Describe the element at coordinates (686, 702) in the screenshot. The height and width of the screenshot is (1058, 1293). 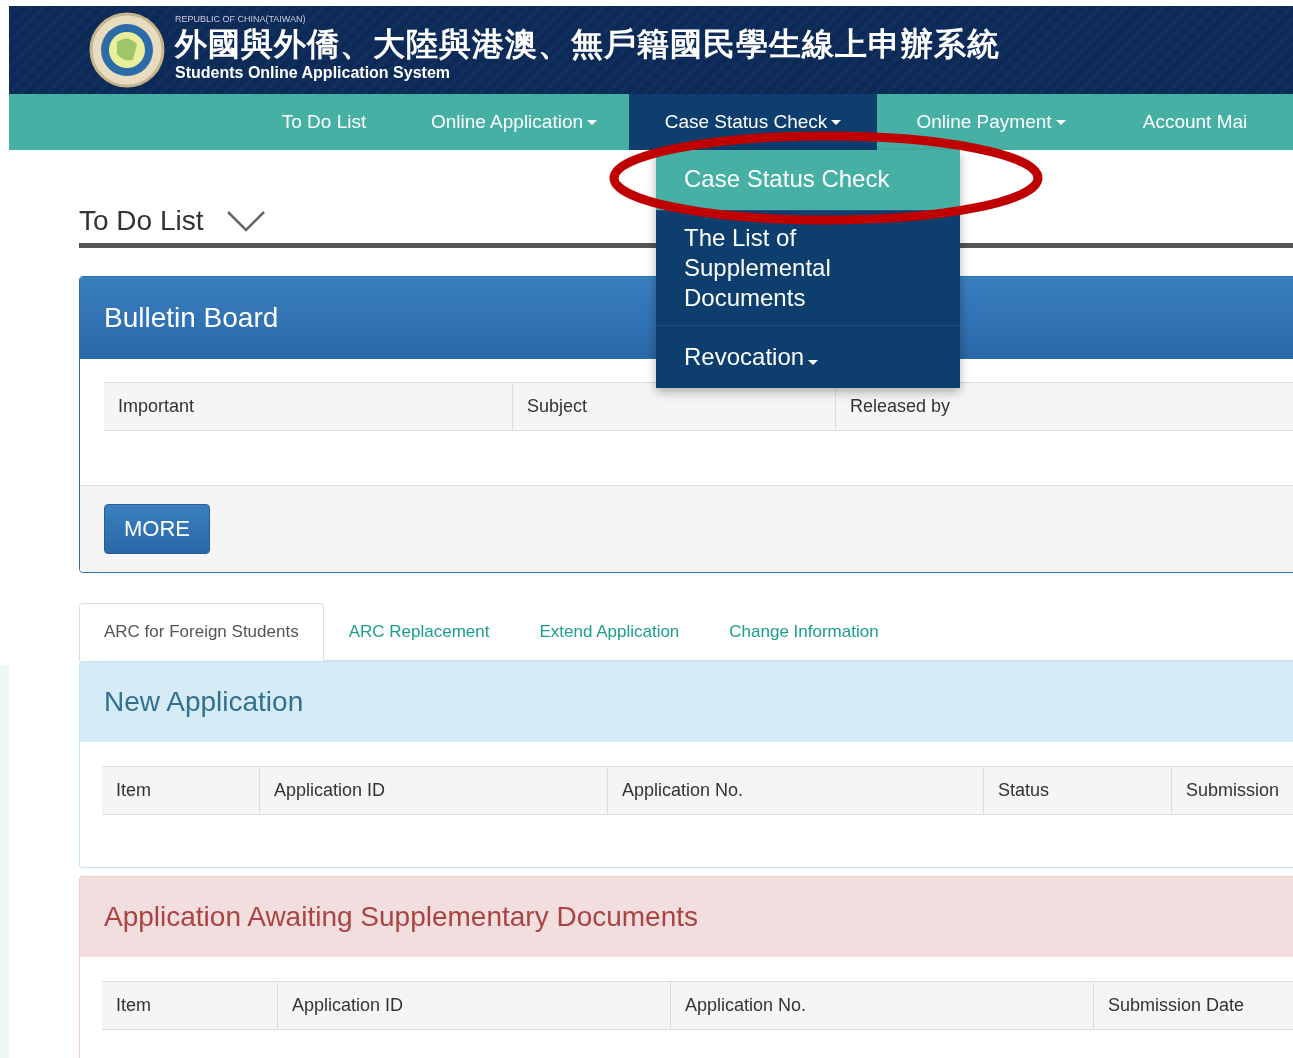
I see `panel-heading: New Application` at that location.